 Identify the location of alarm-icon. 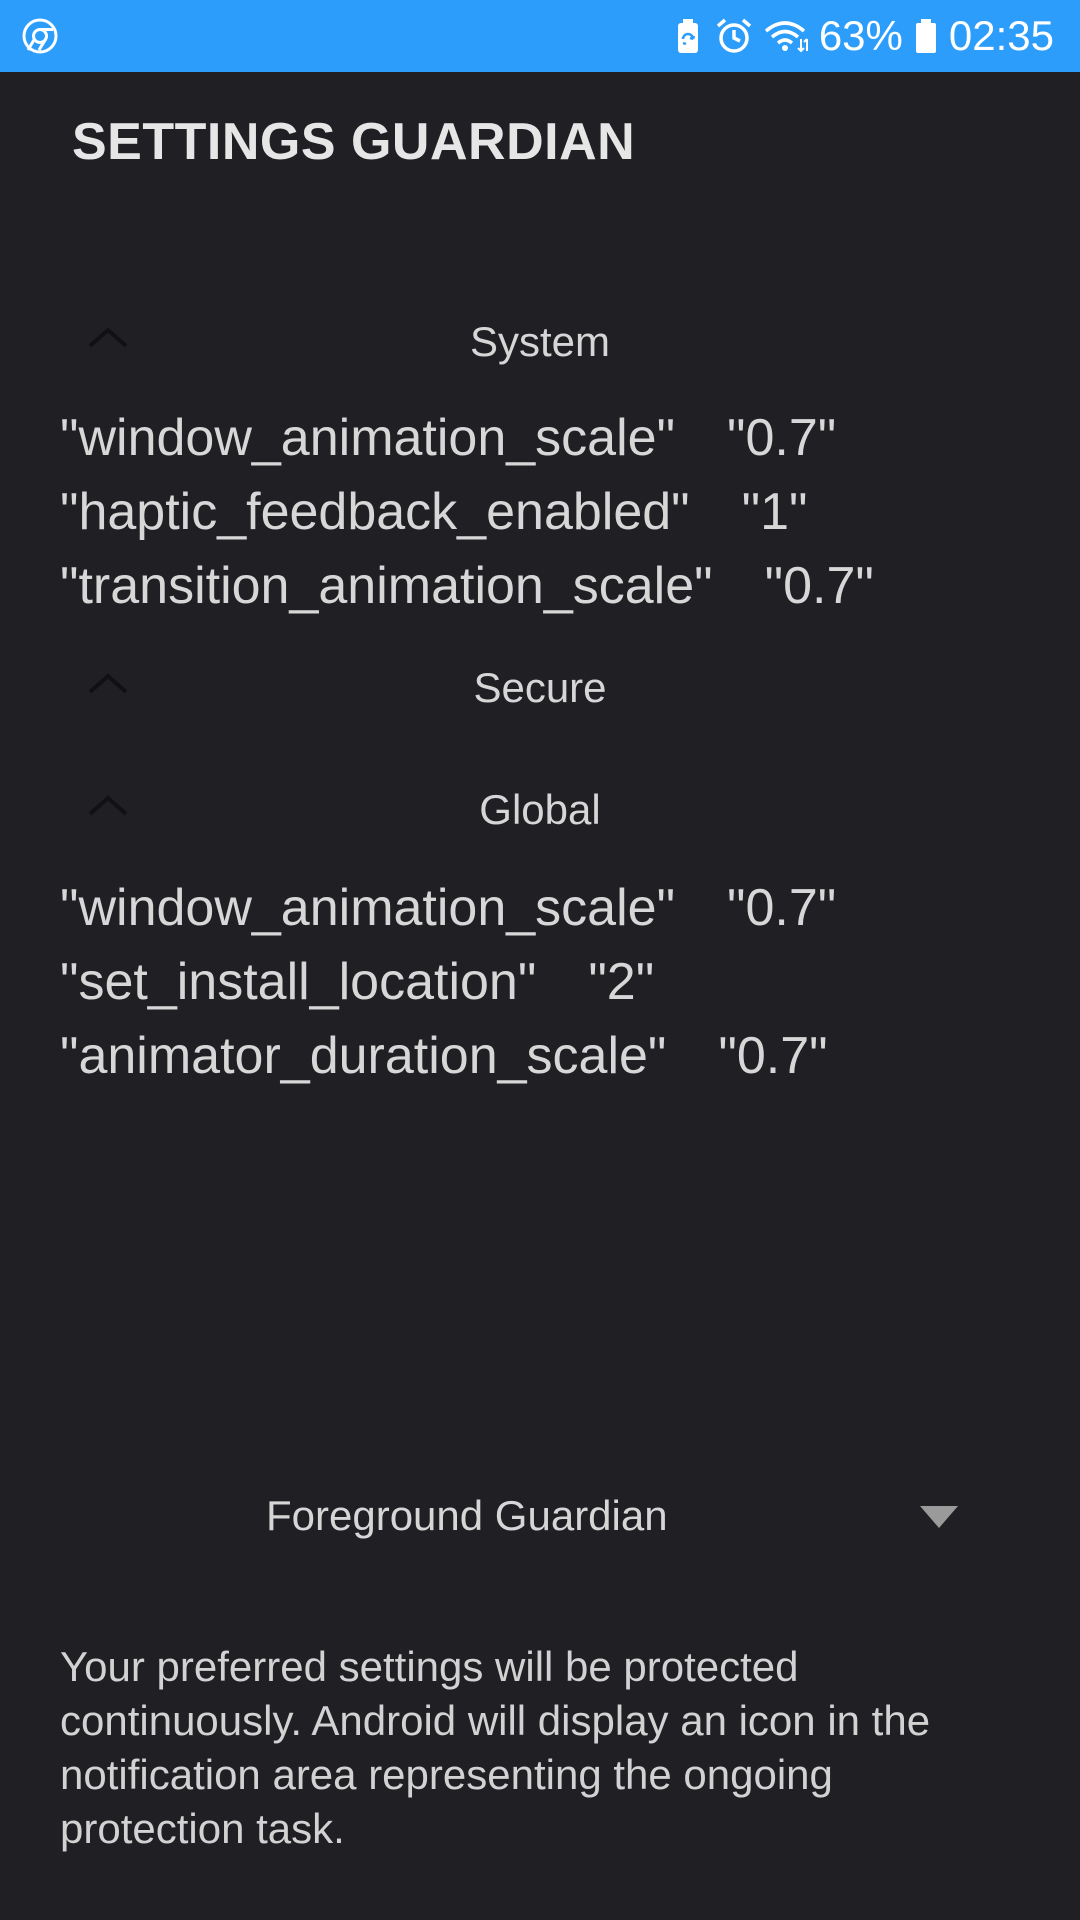
(733, 35).